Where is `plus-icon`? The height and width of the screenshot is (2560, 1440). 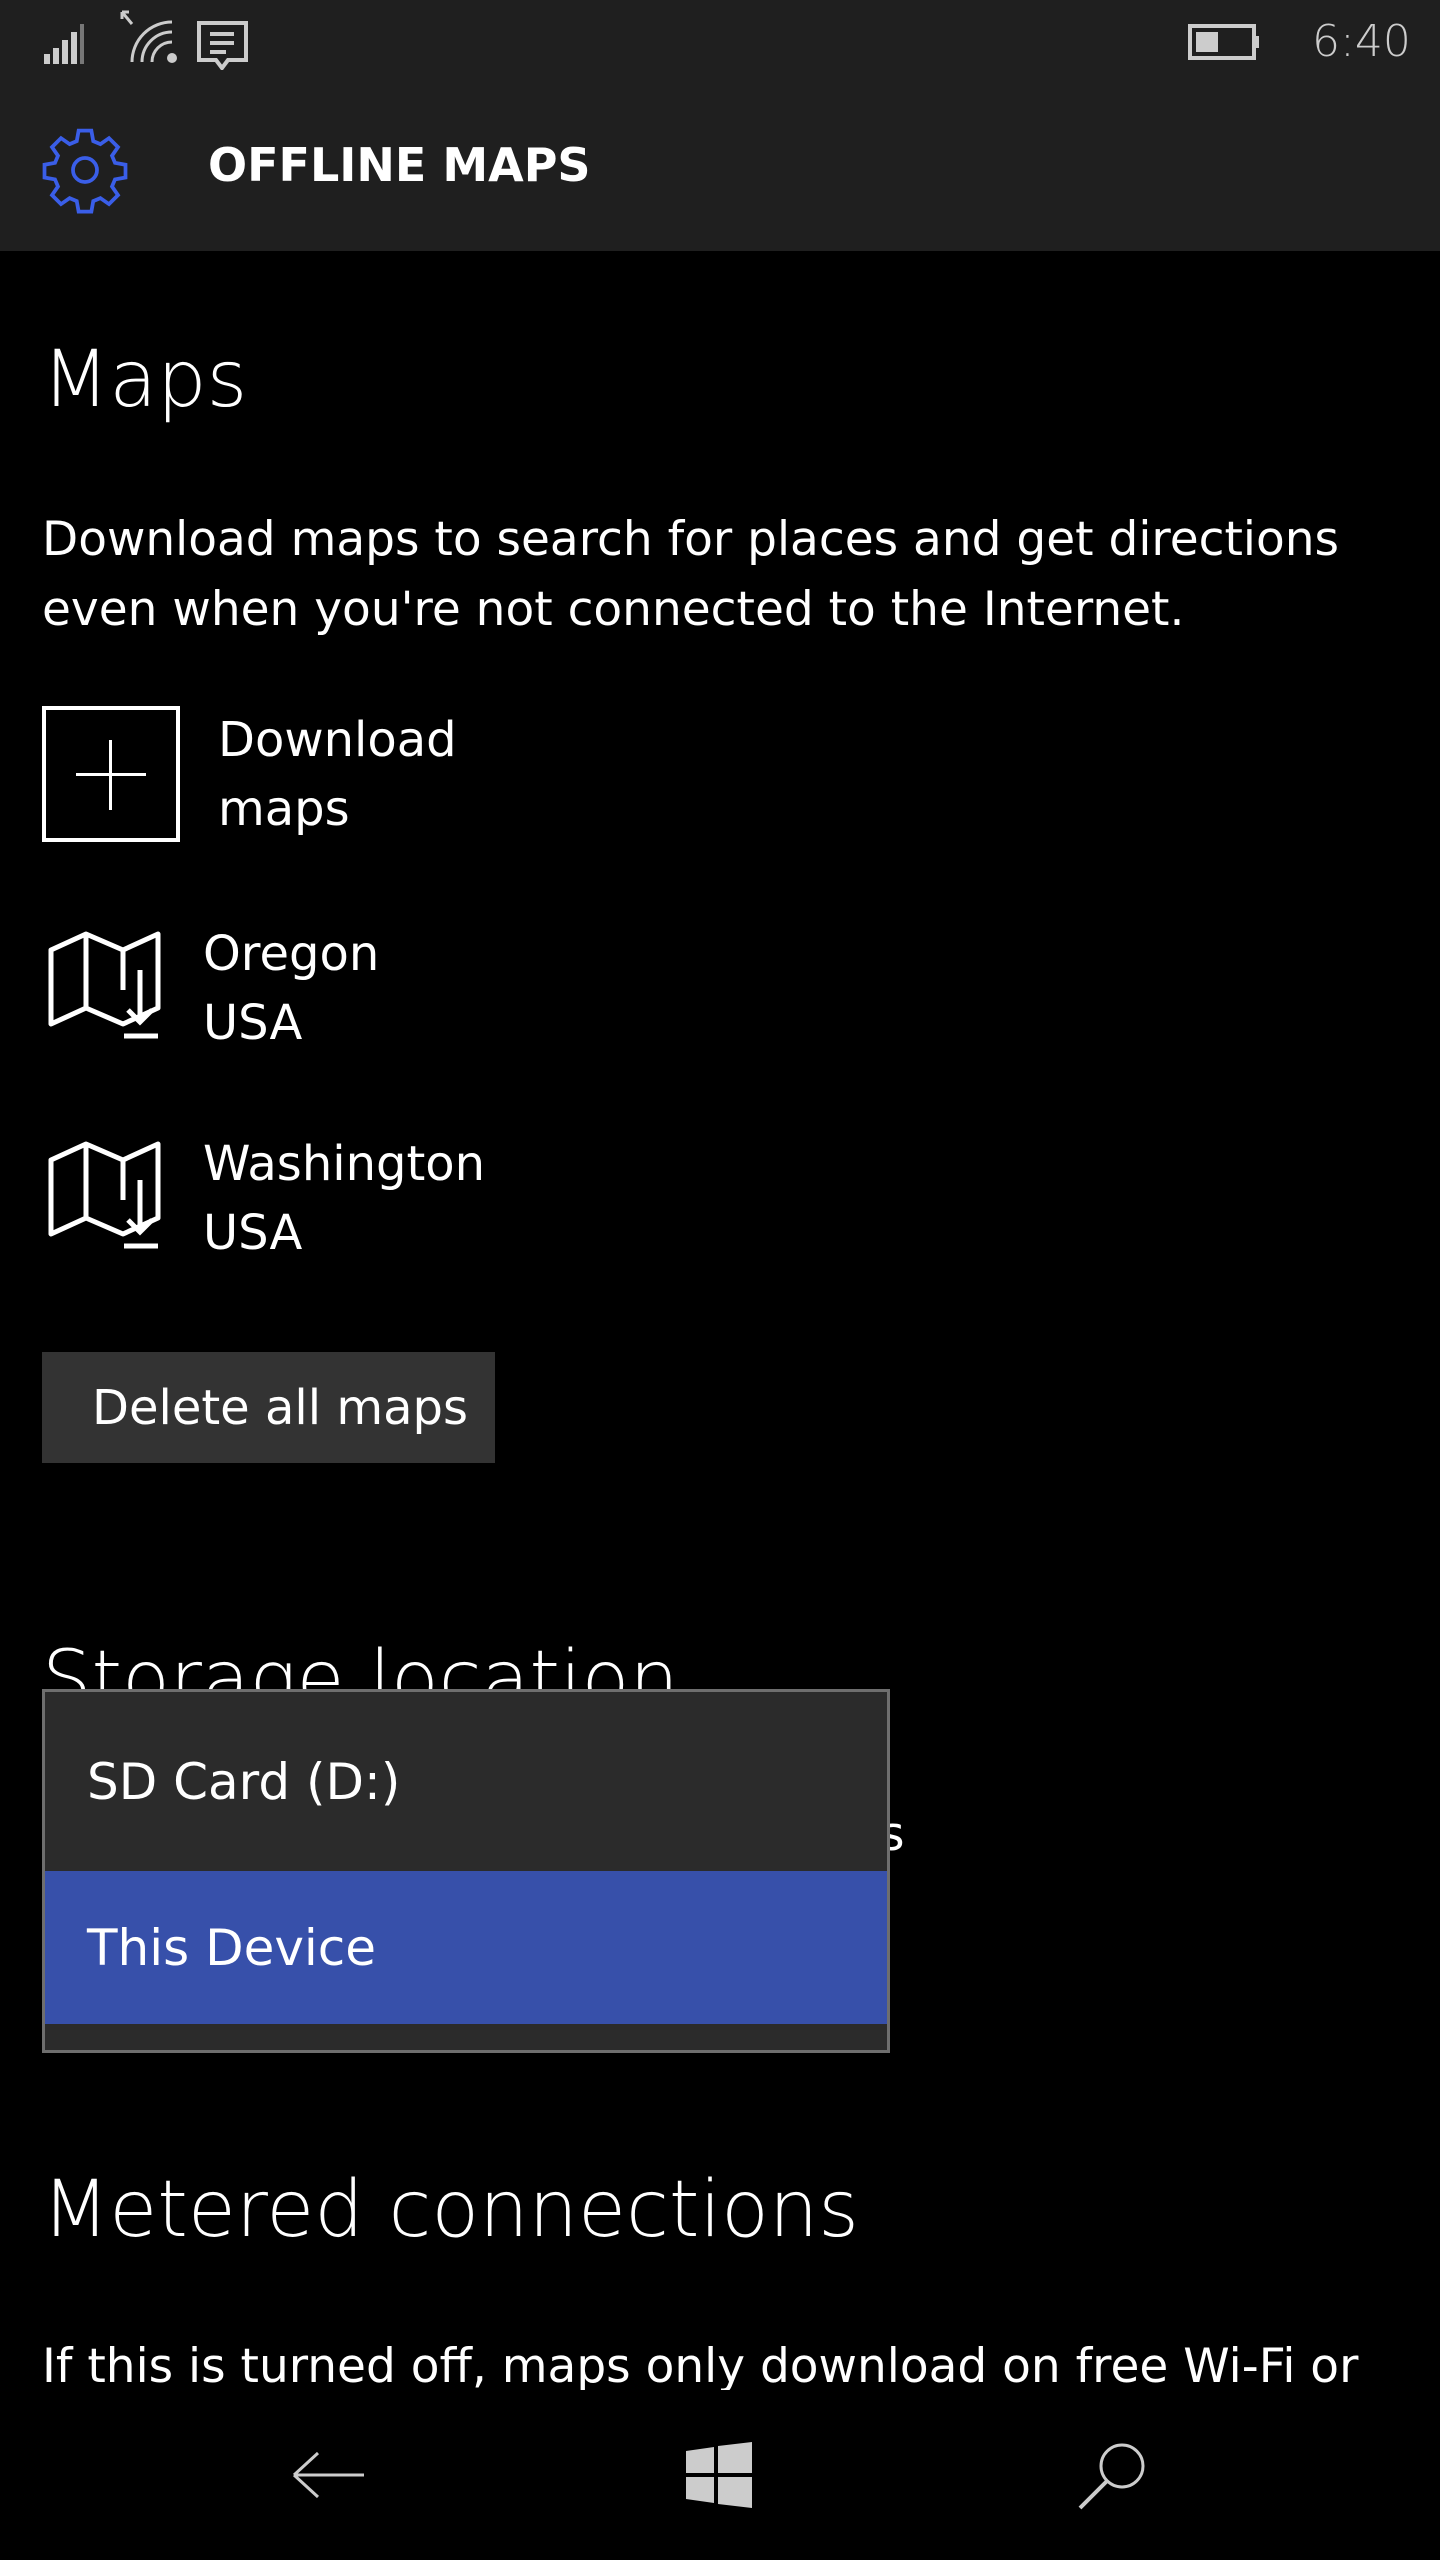
plus-icon is located at coordinates (111, 774).